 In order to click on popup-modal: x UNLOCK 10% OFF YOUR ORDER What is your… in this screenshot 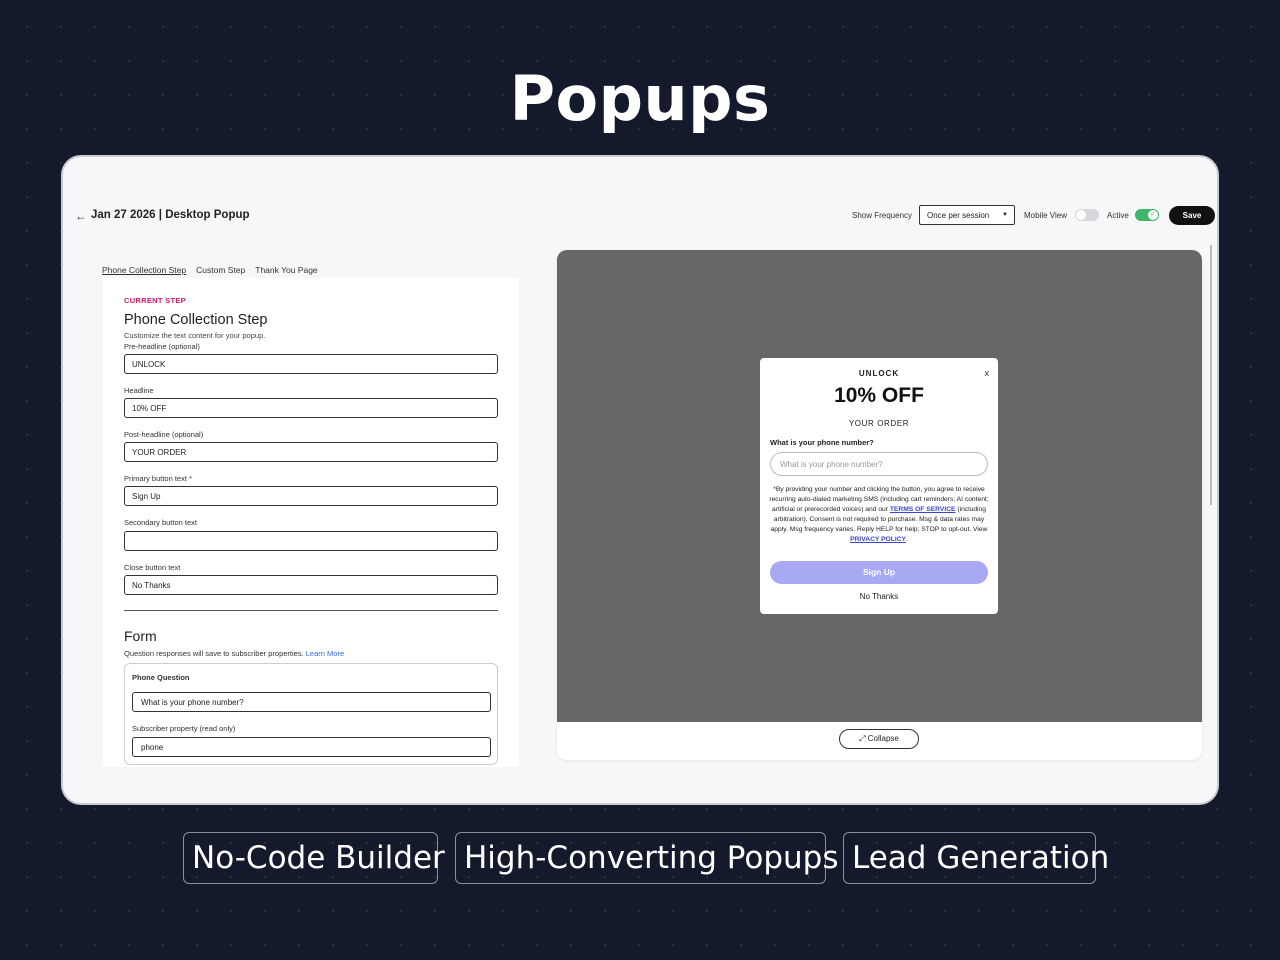, I will do `click(879, 486)`.